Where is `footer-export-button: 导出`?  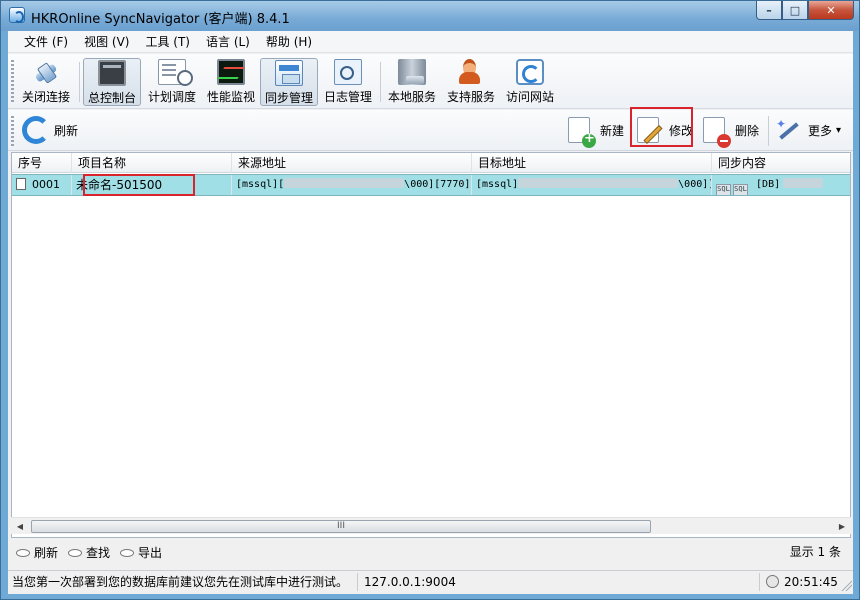
footer-export-button: 导出 is located at coordinates (141, 552).